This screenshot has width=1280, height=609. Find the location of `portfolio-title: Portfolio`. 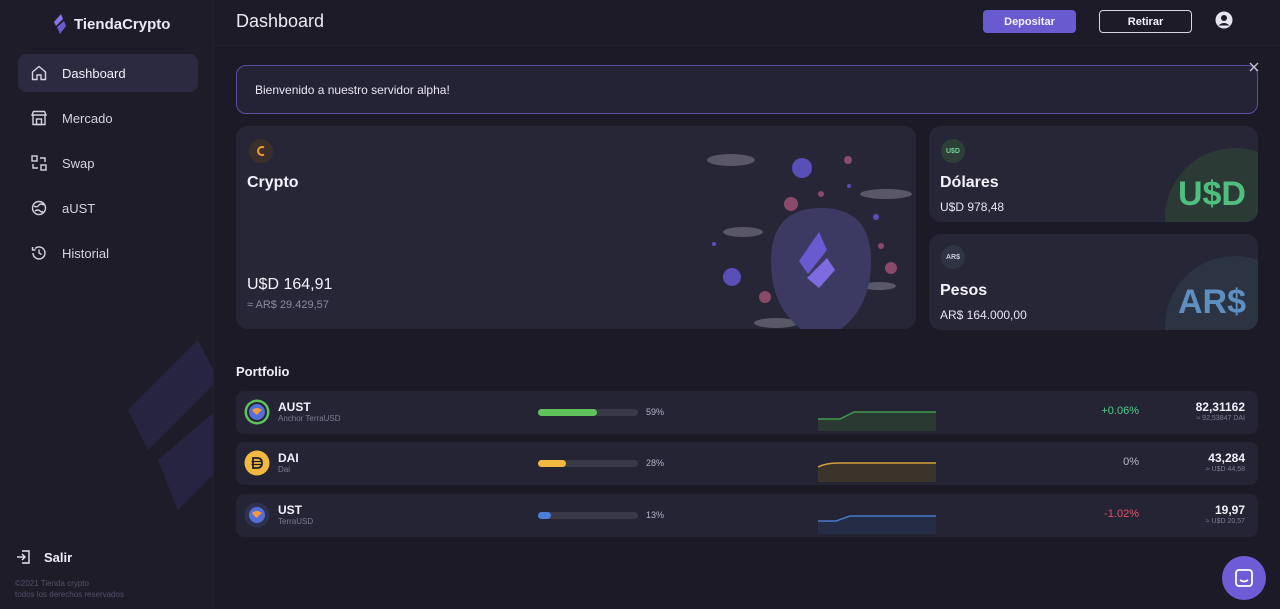

portfolio-title: Portfolio is located at coordinates (263, 371).